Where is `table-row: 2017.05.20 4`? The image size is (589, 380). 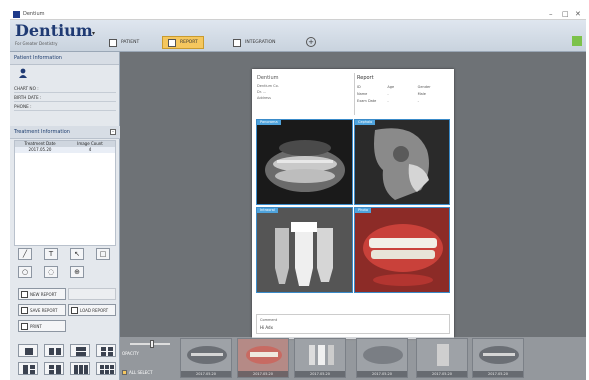 table-row: 2017.05.20 4 is located at coordinates (65, 150).